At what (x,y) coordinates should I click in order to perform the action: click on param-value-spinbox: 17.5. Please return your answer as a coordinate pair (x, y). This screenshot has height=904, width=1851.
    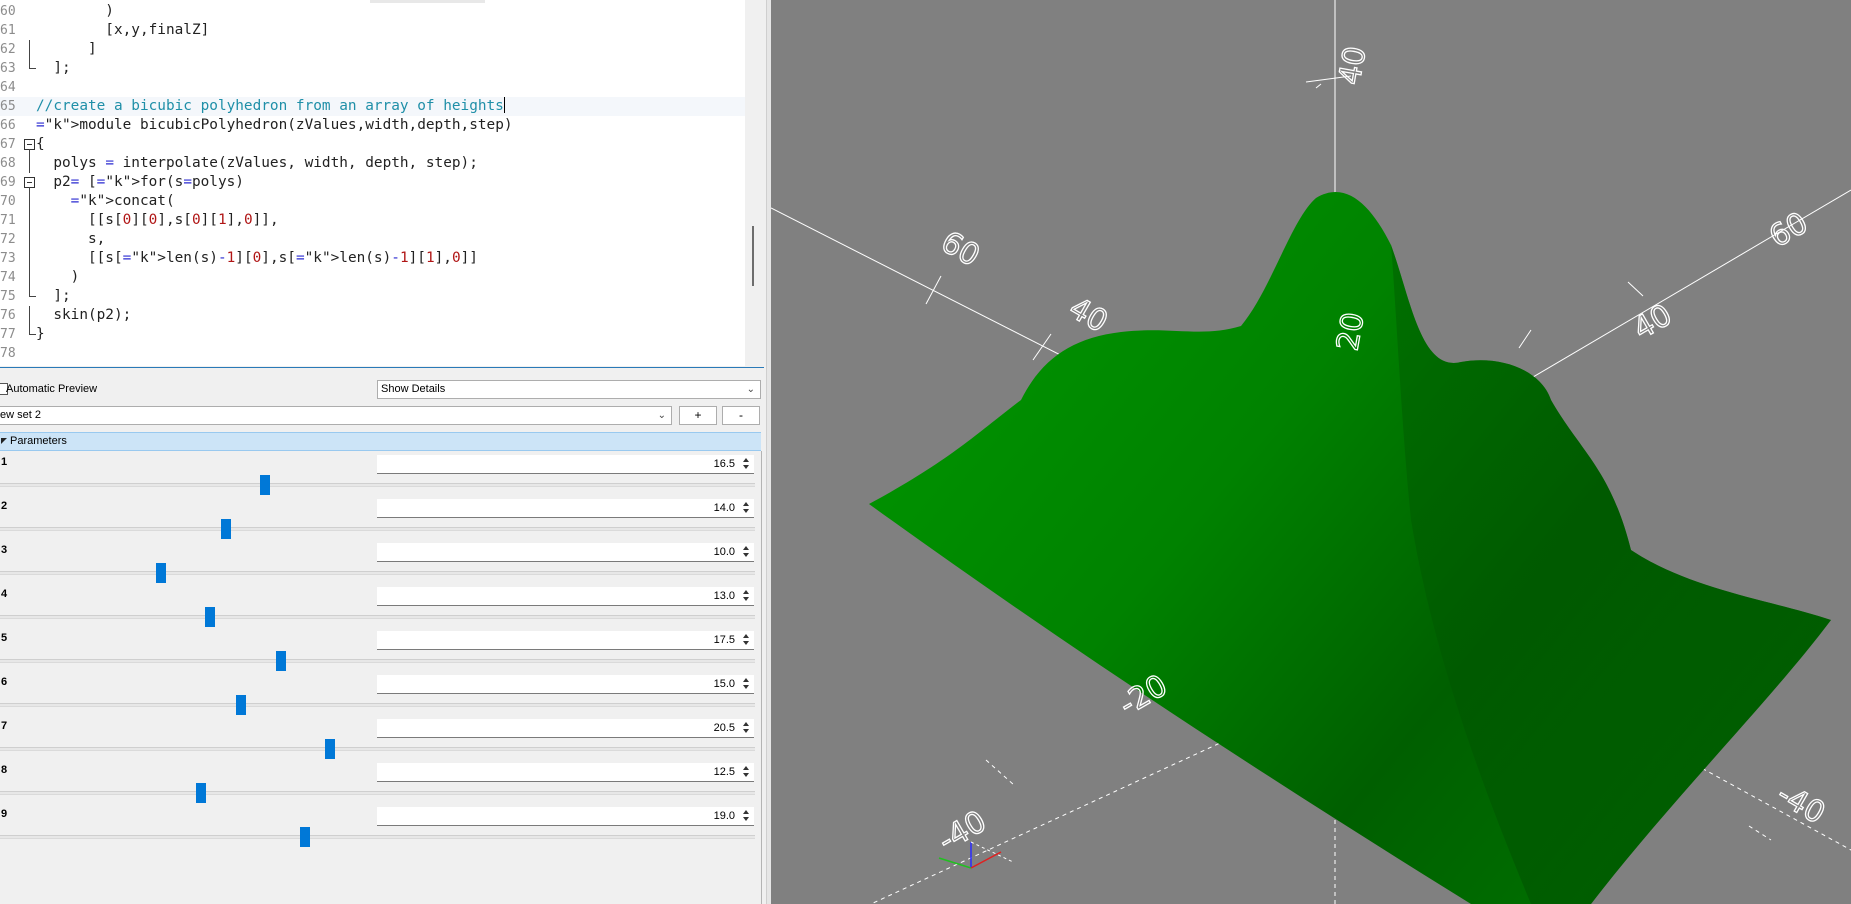
    Looking at the image, I should click on (565, 640).